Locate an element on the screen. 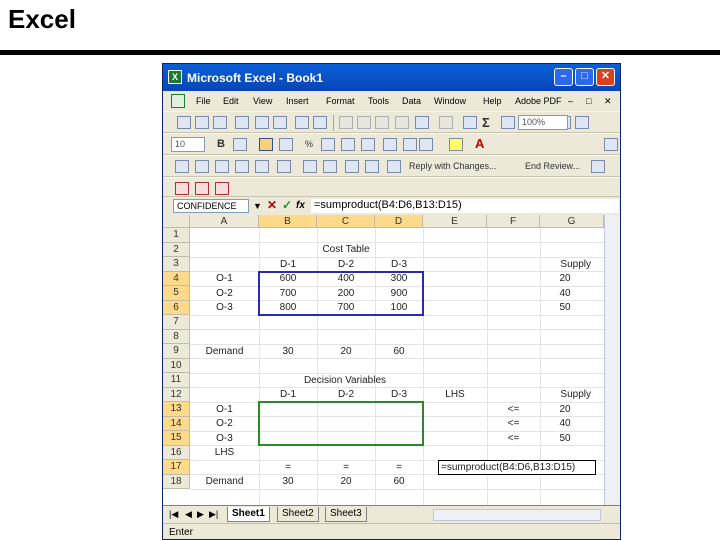 This screenshot has height=540, width=720. demand-label-2: Demand is located at coordinates (224, 482).